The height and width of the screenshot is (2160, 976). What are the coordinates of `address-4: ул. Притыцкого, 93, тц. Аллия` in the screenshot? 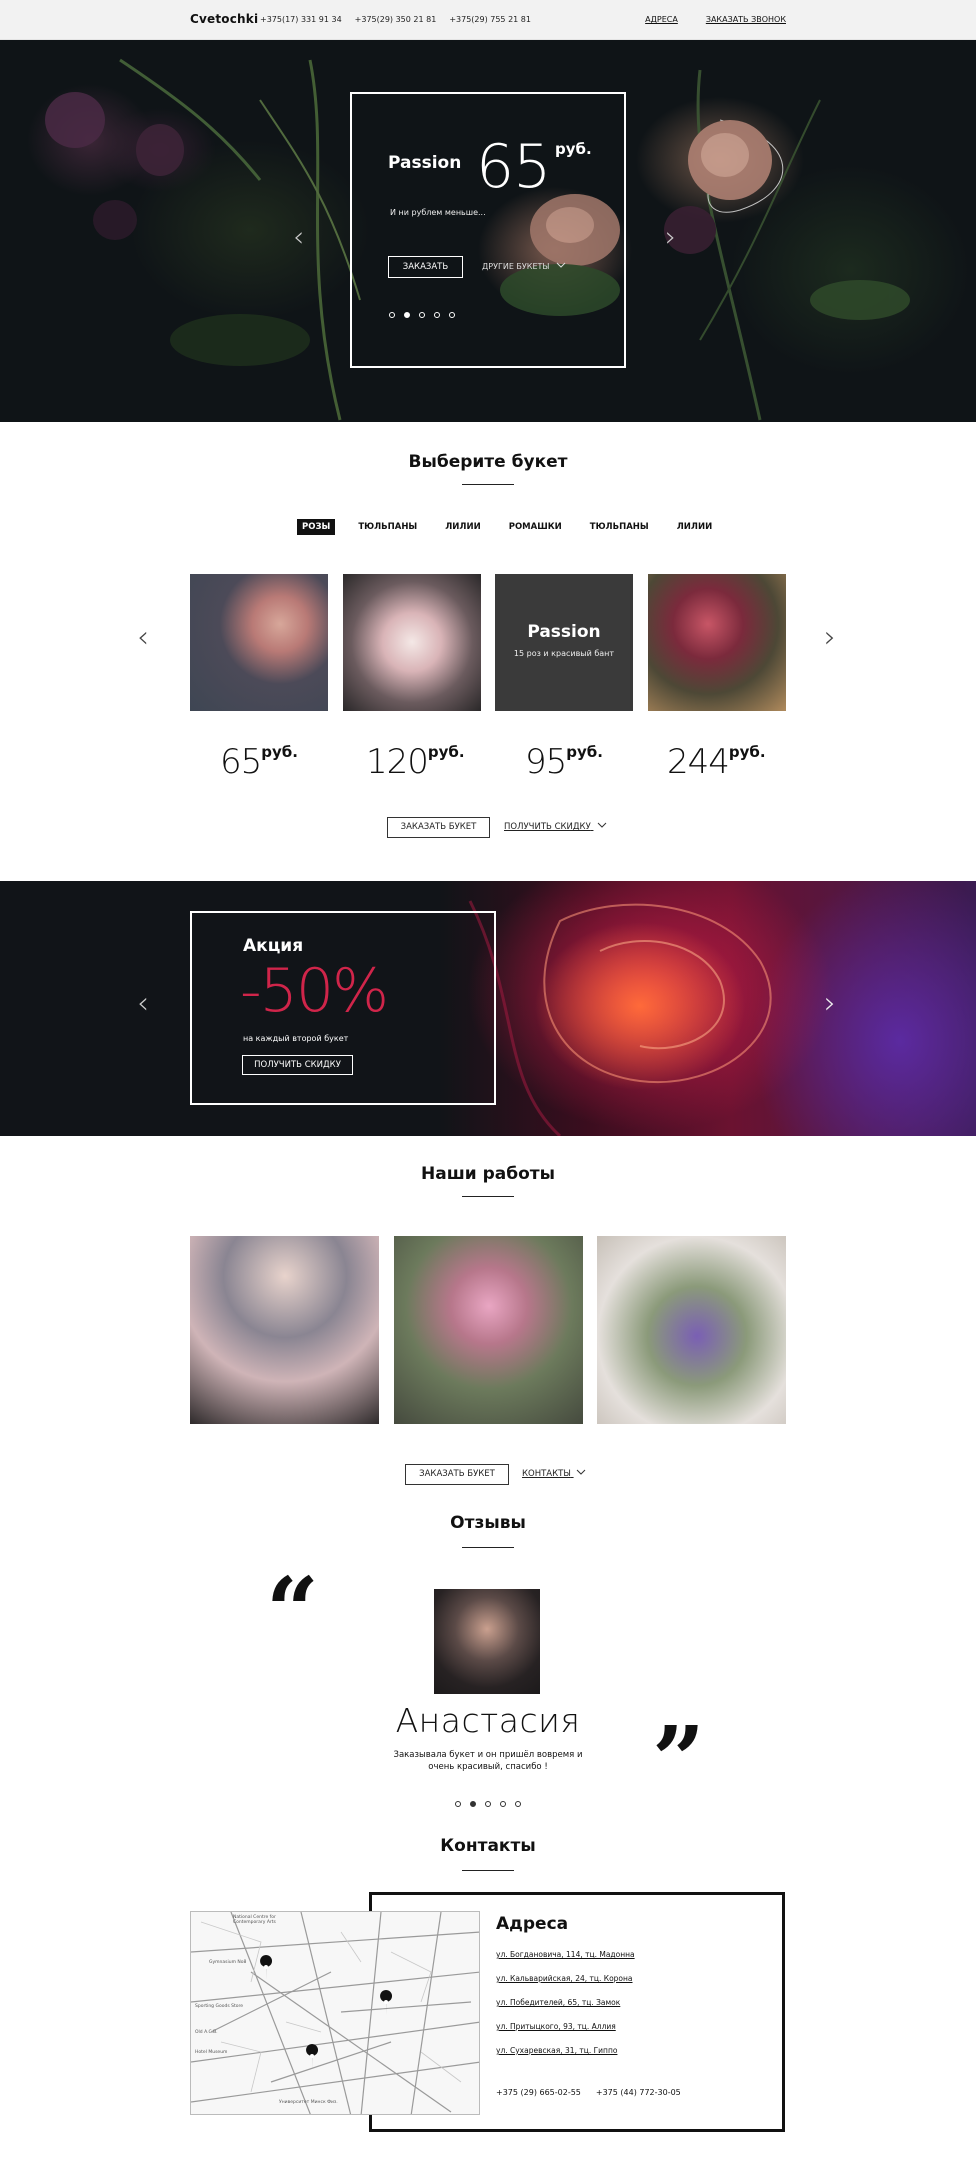 It's located at (556, 2026).